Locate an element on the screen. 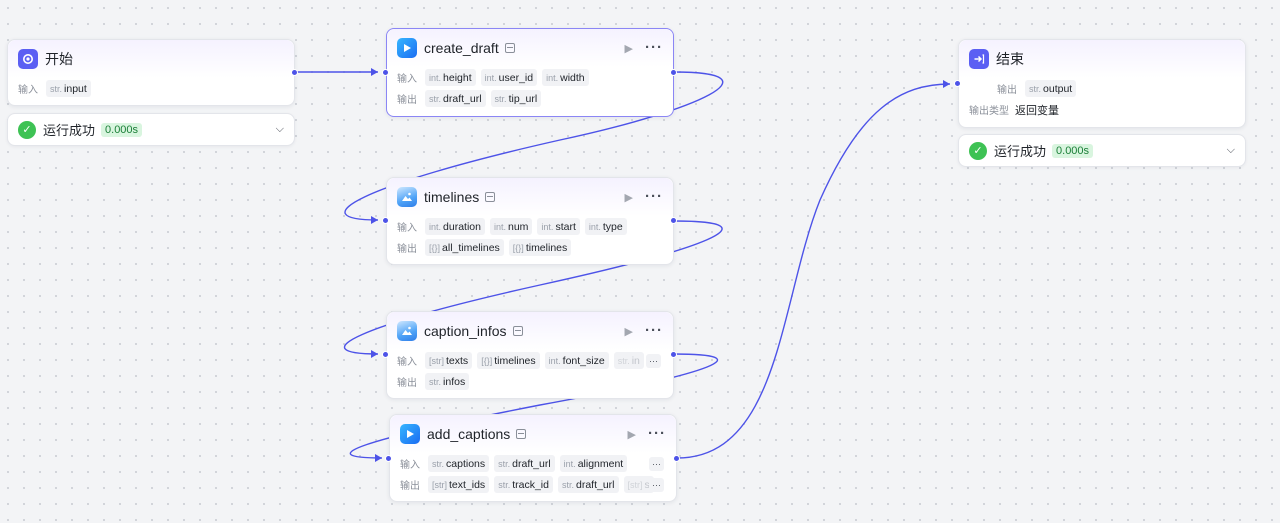 The image size is (1280, 523). param-tag: str. track_id is located at coordinates (523, 484).